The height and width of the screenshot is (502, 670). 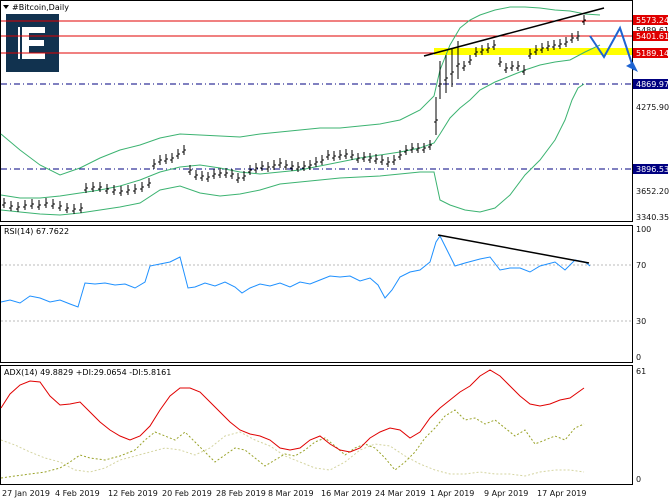 What do you see at coordinates (77, 493) in the screenshot?
I see `time-label-1: 4 Feb 2019` at bounding box center [77, 493].